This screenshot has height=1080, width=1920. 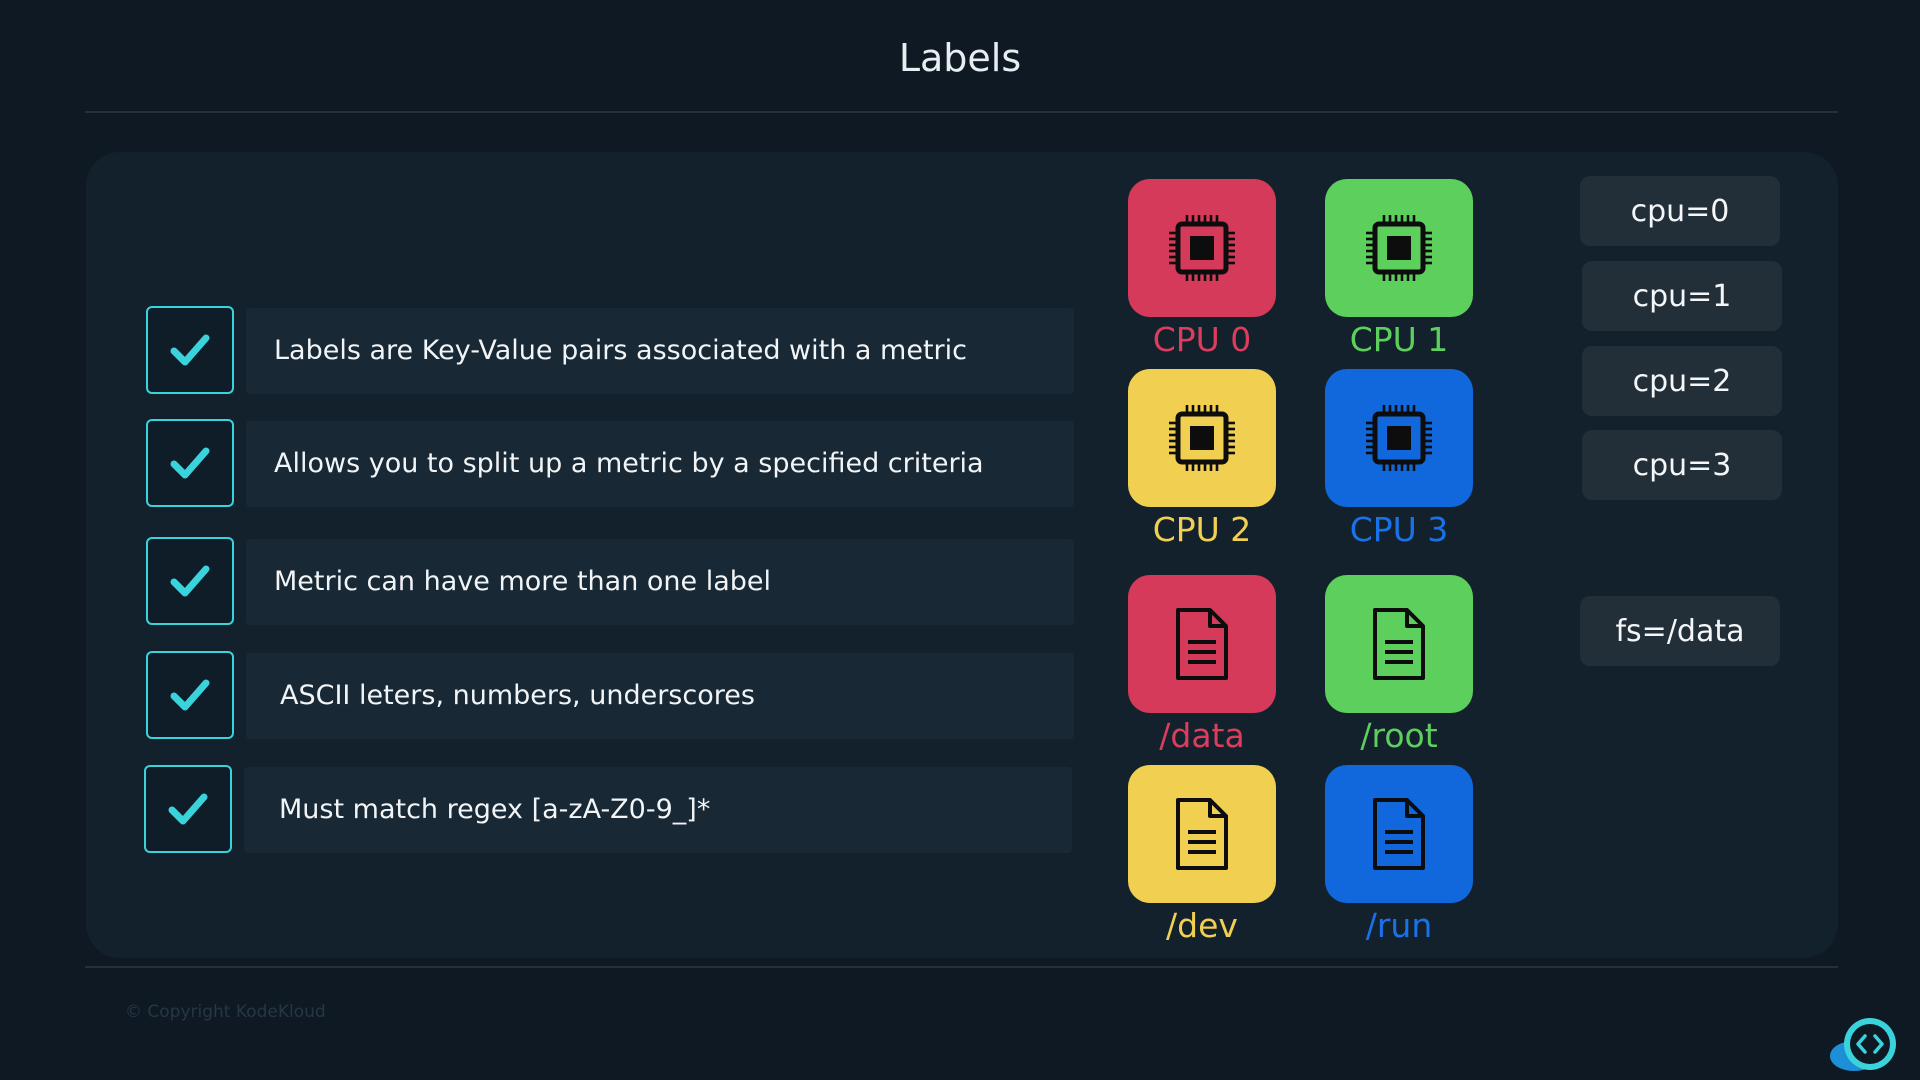 I want to click on fs-root-label: /root, so click(x=1399, y=735).